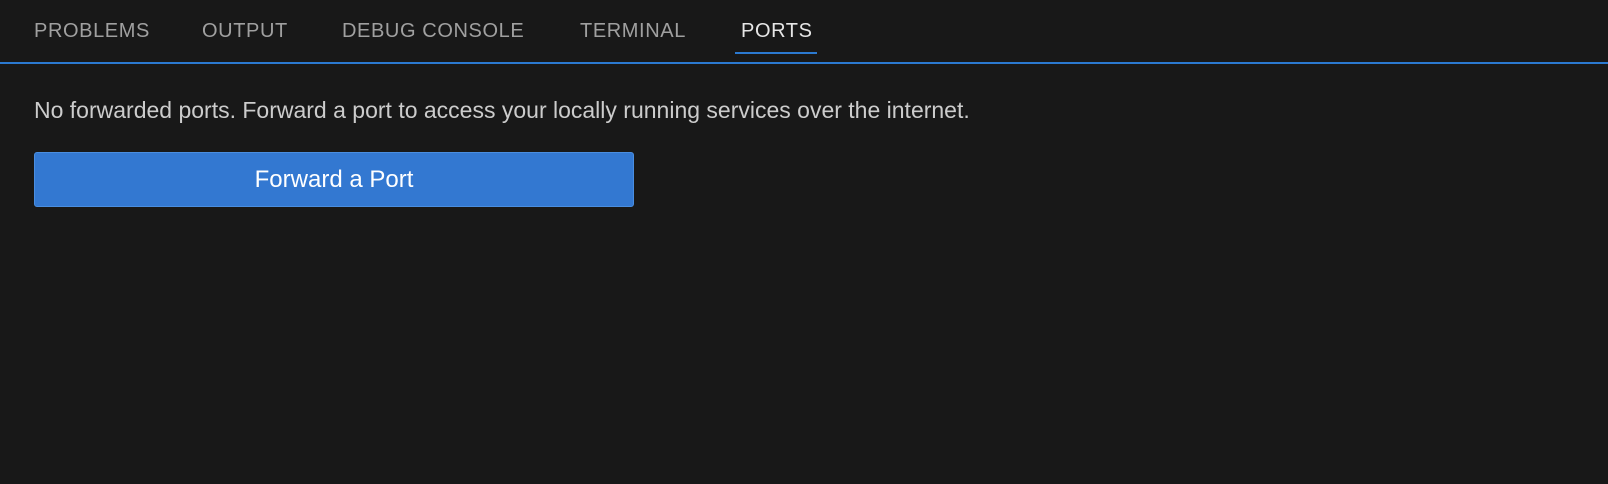  Describe the element at coordinates (92, 31) in the screenshot. I see `tab-problems: PROBLEMS` at that location.